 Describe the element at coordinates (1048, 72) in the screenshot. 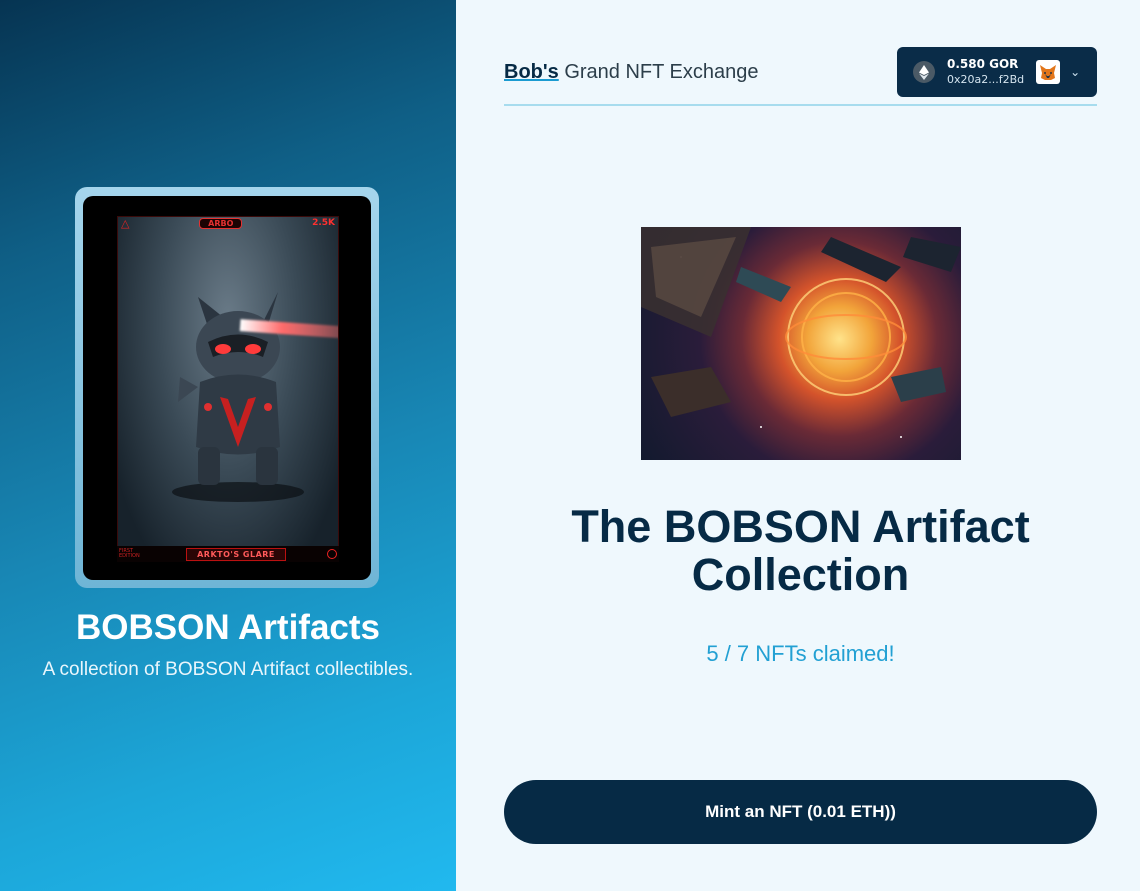

I see `metamask-fox-icon` at that location.